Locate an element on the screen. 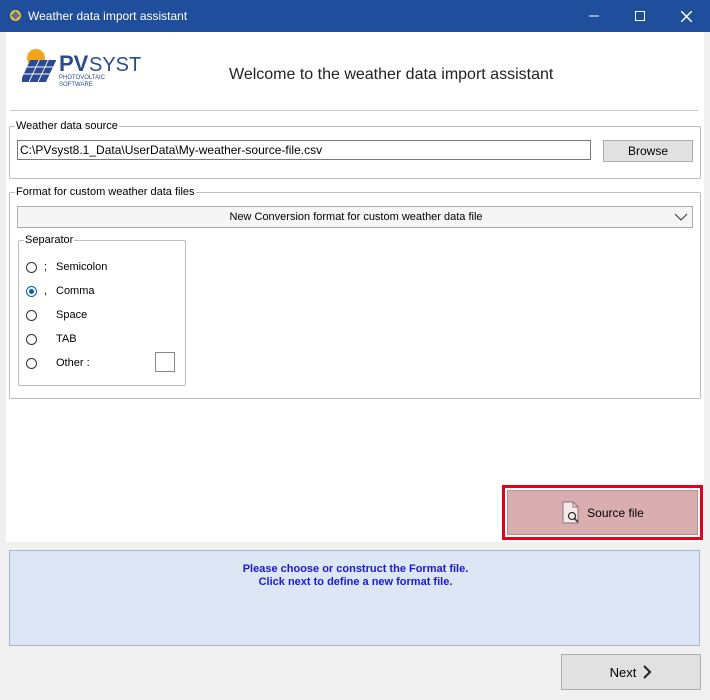  minimize-button is located at coordinates (594, 16).